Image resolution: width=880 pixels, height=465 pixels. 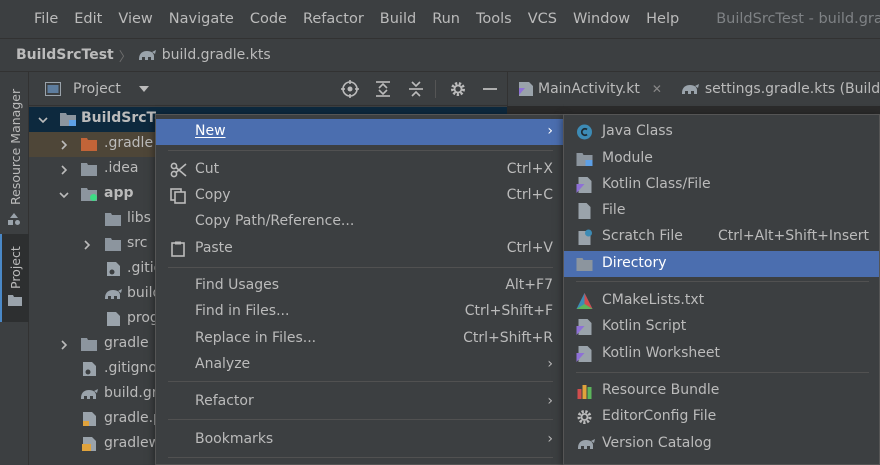 What do you see at coordinates (657, 89) in the screenshot?
I see `close-icon: ✕` at bounding box center [657, 89].